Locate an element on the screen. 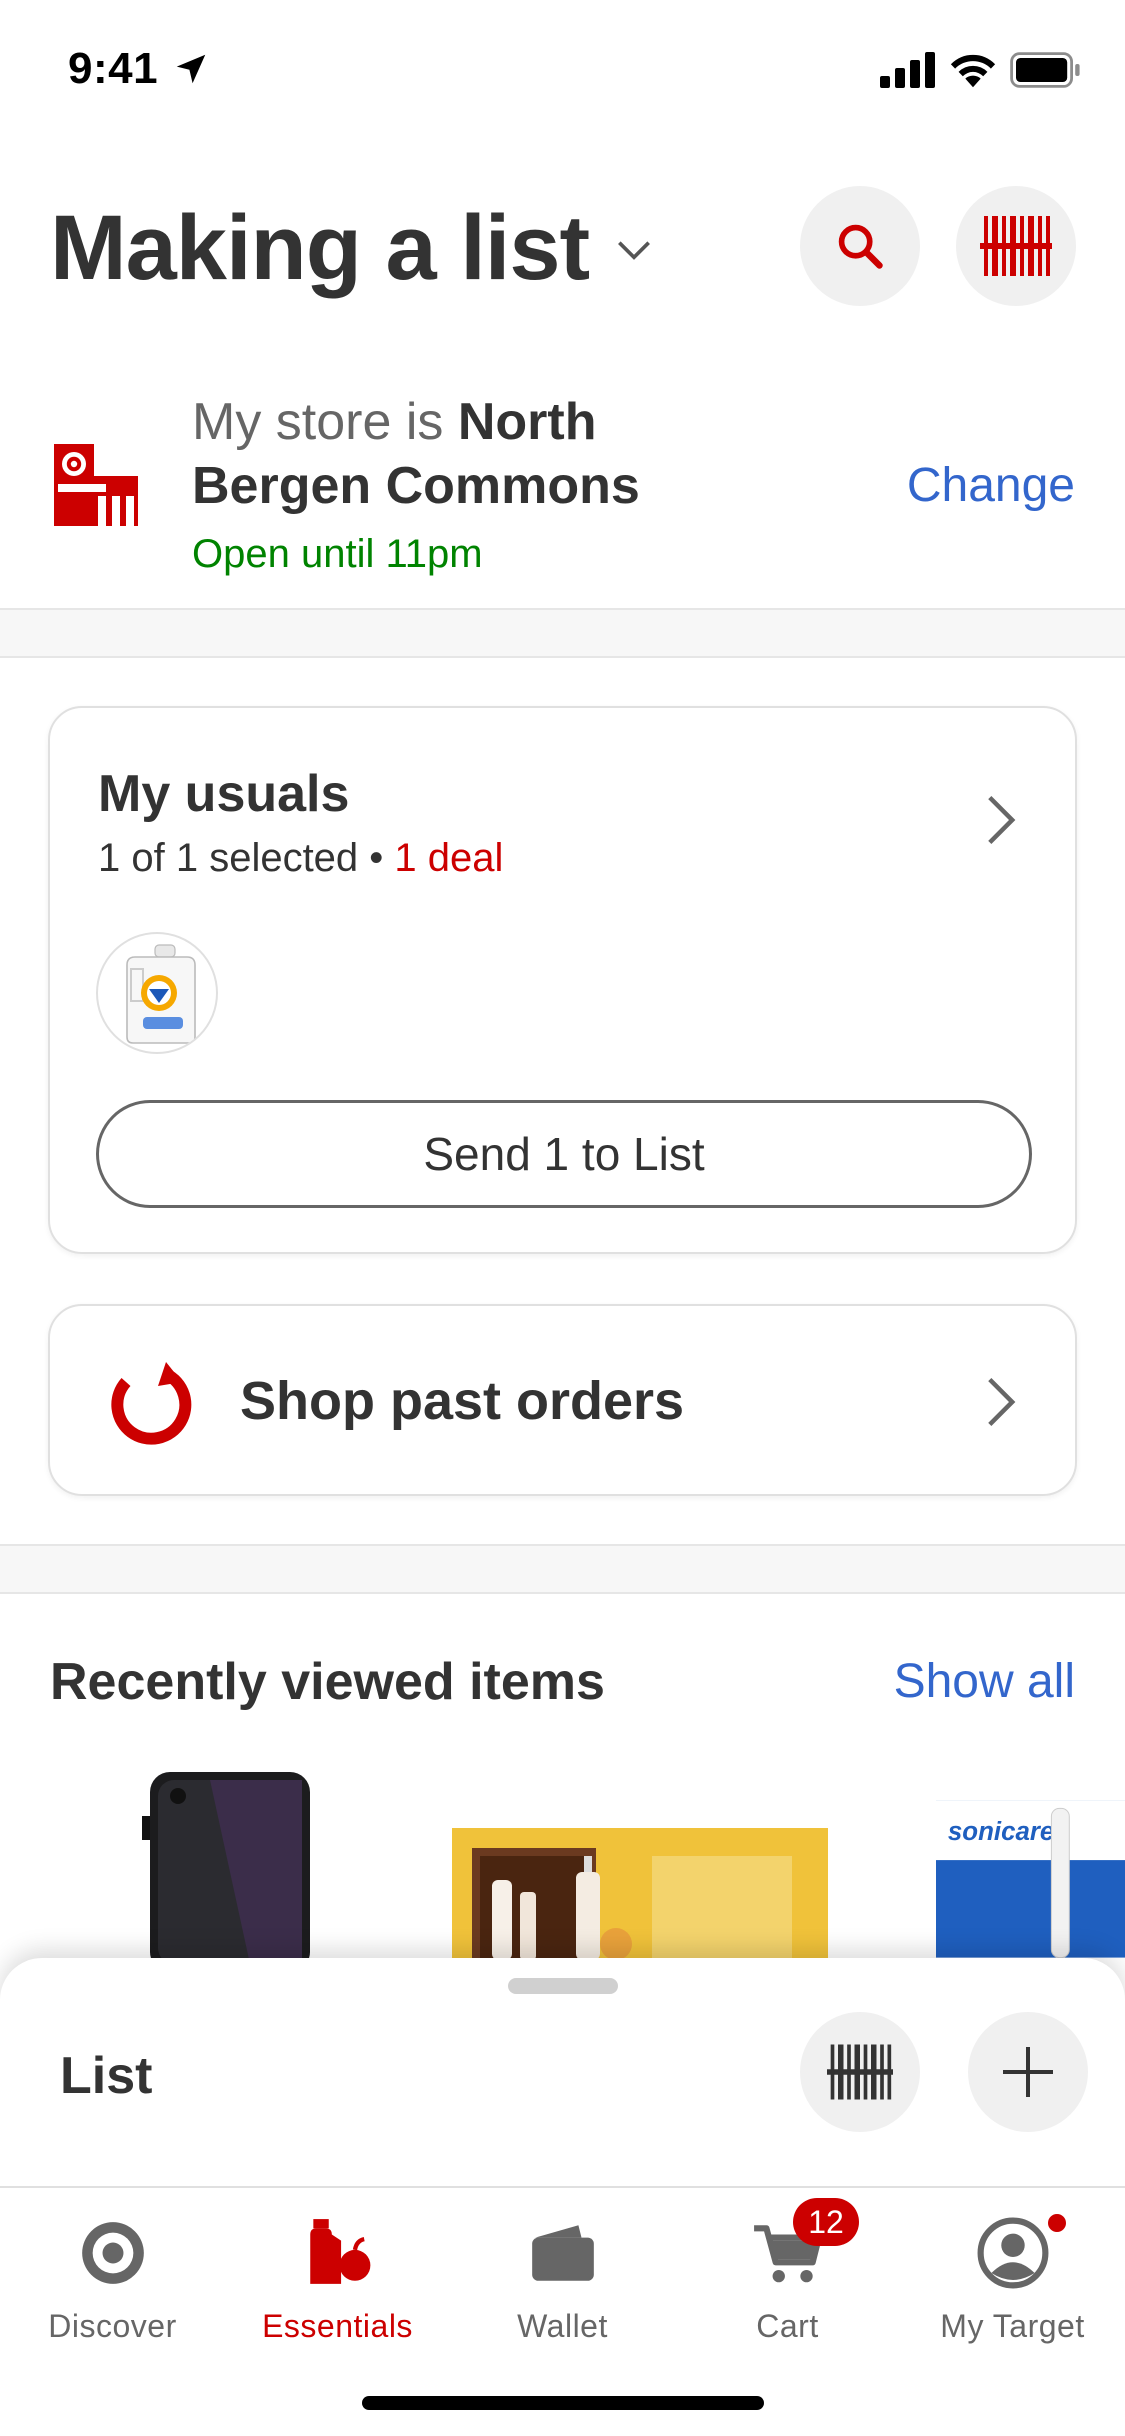 This screenshot has height=2436, width=1125. tab-label: My Target is located at coordinates (1012, 2326).